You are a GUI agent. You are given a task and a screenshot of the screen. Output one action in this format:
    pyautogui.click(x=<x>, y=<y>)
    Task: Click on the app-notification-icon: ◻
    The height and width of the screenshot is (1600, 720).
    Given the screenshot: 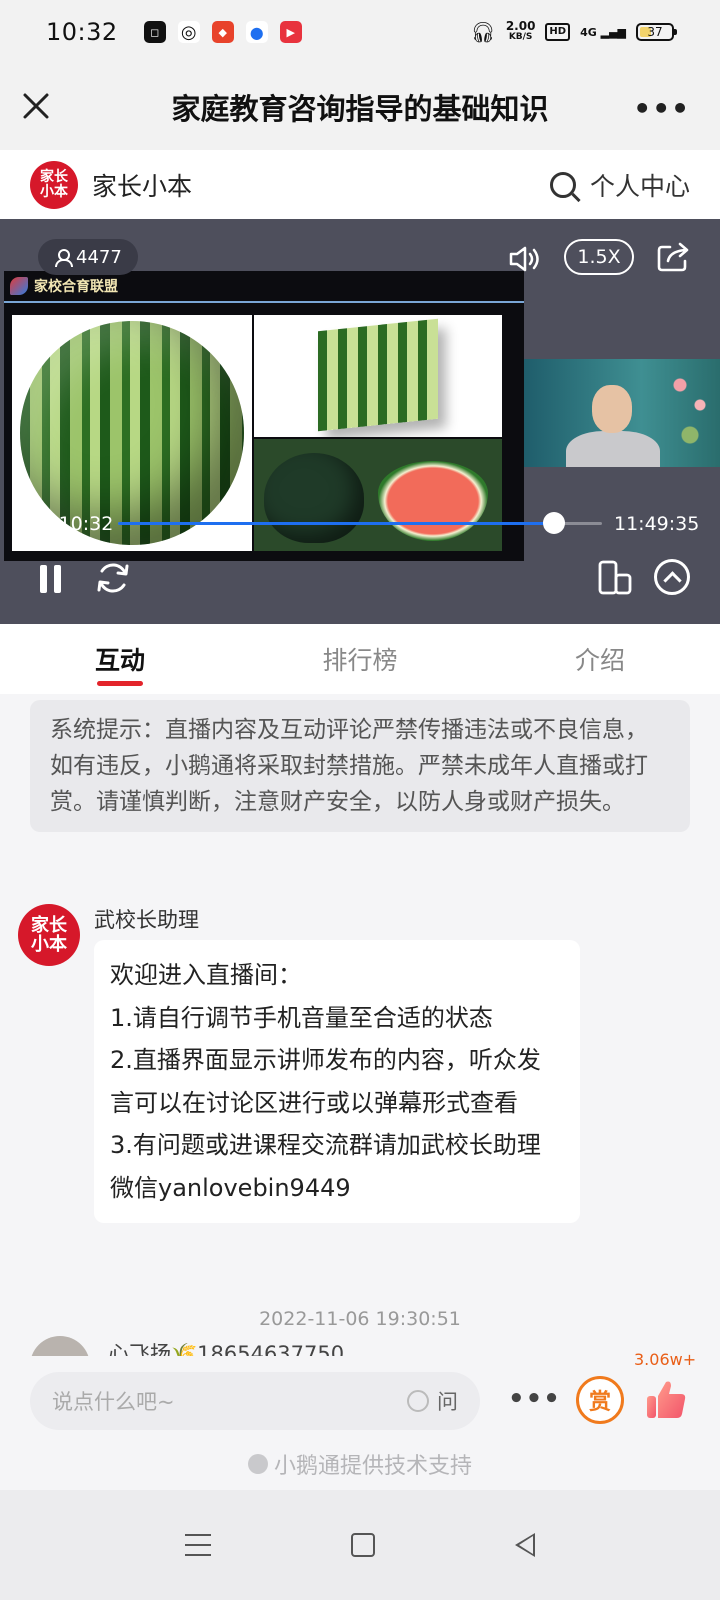 What is the action you would take?
    pyautogui.click(x=154, y=32)
    